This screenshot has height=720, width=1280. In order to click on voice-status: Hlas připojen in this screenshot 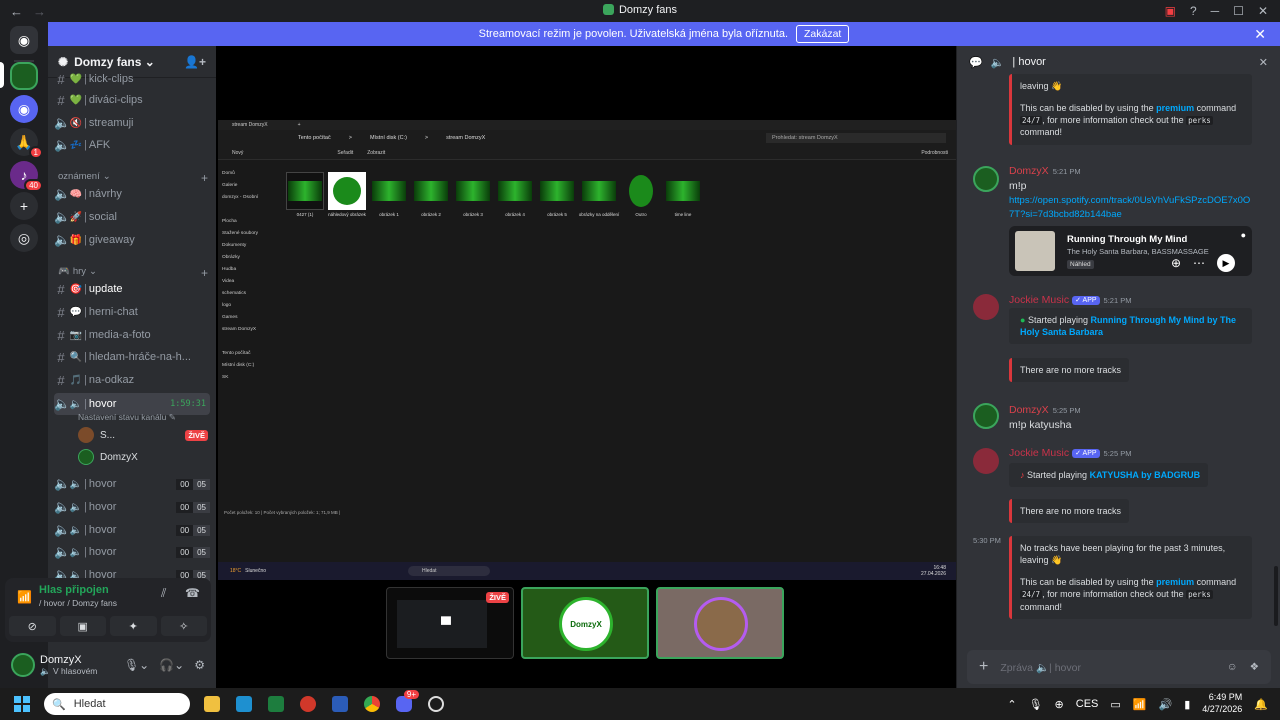, I will do `click(74, 590)`.